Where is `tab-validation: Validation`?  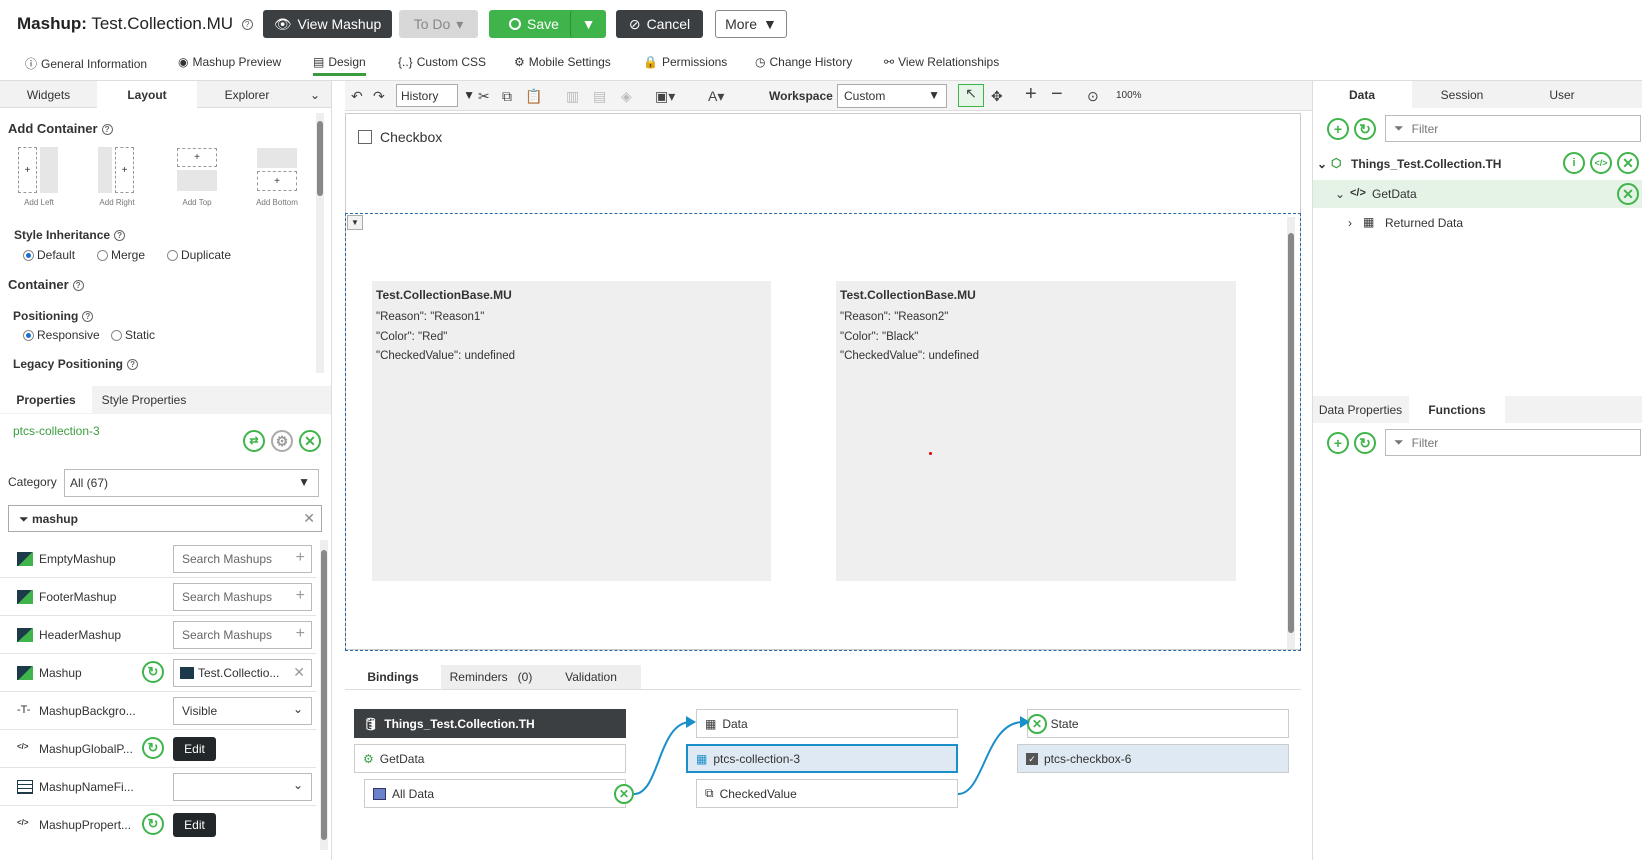 tab-validation: Validation is located at coordinates (591, 677).